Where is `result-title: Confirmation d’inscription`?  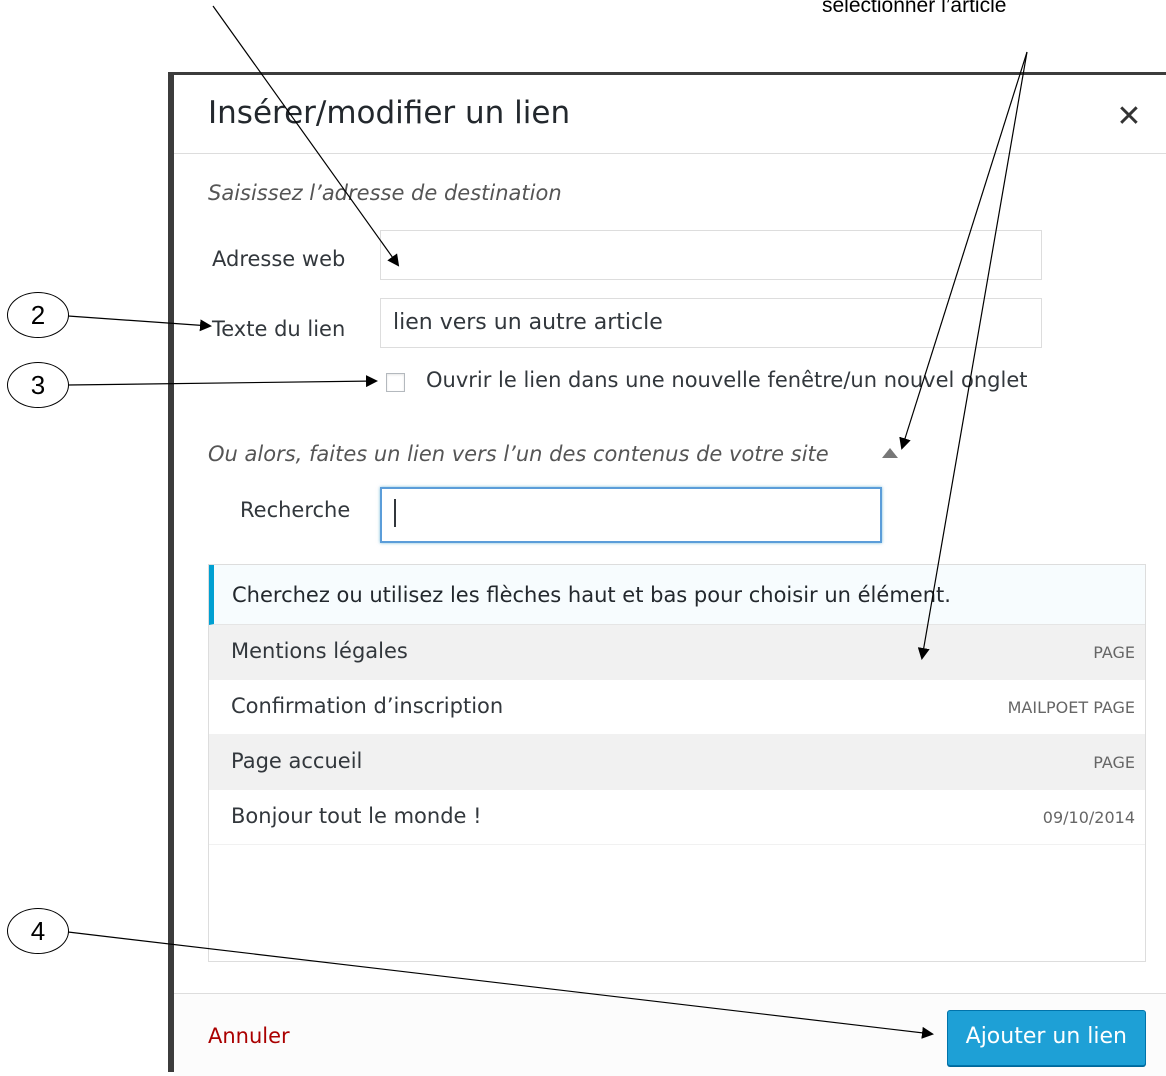 result-title: Confirmation d’inscription is located at coordinates (367, 706).